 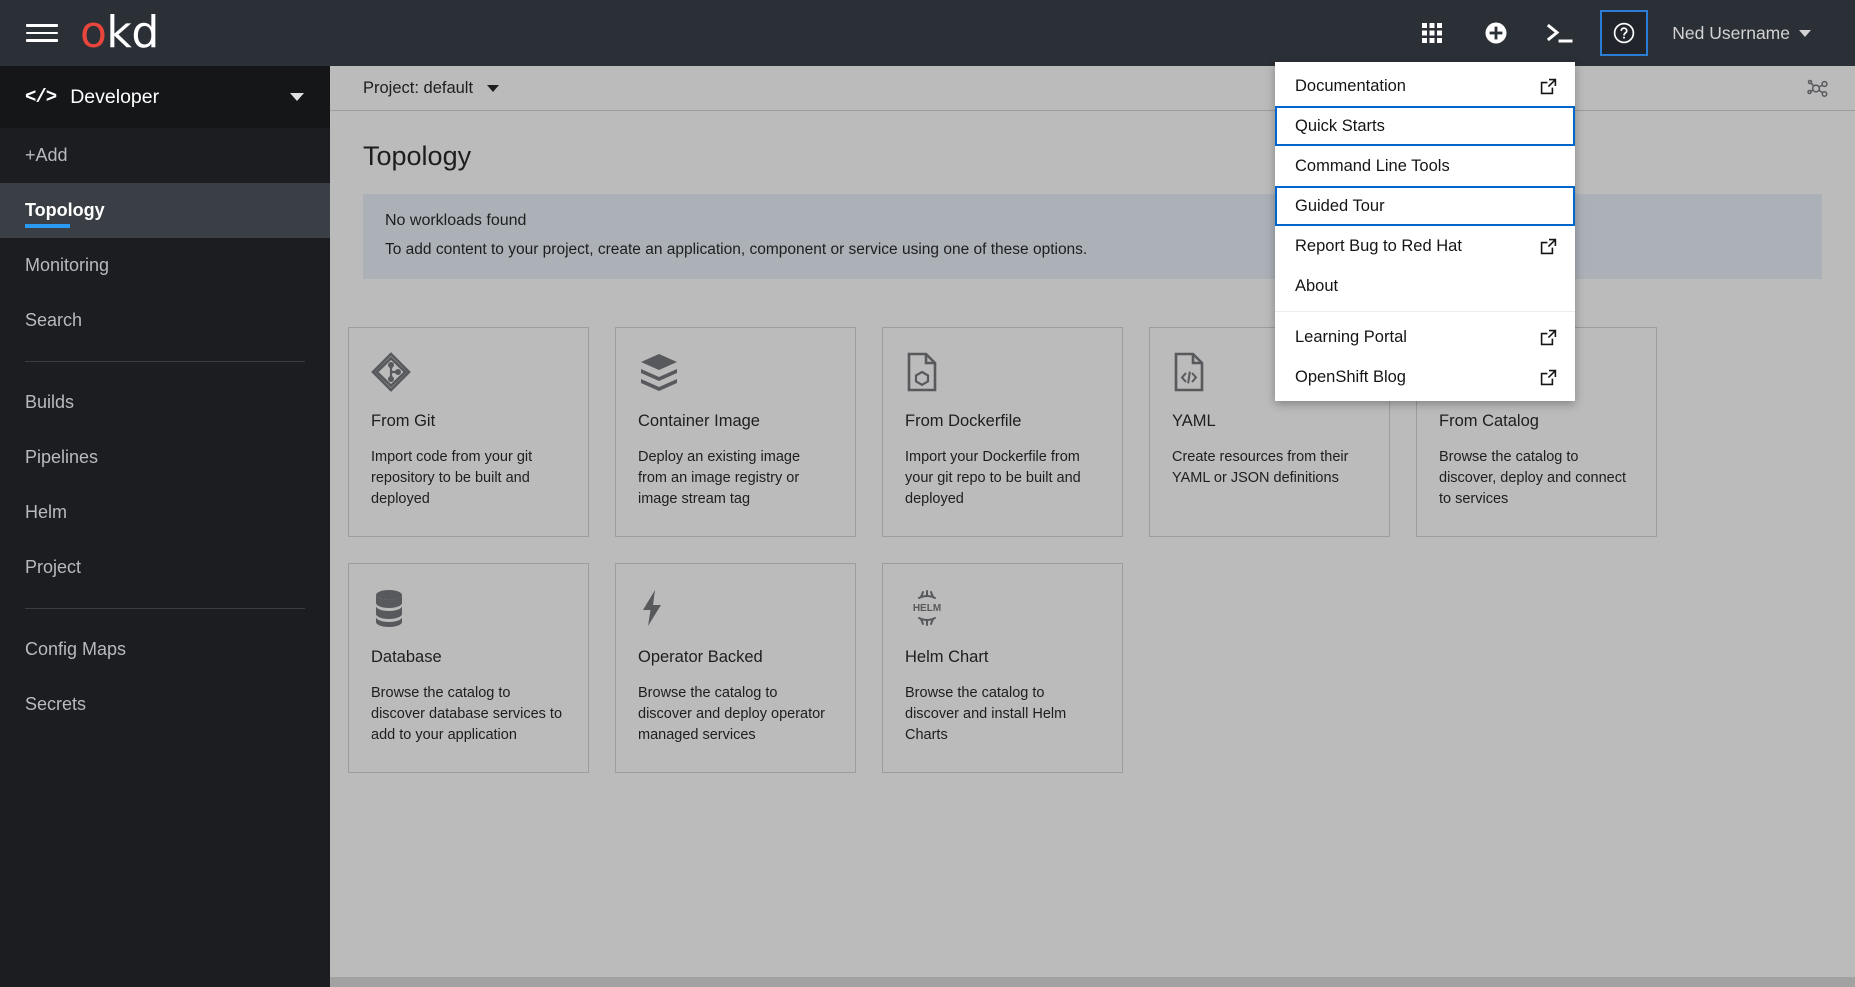 I want to click on sidebar-item-topology: Topology, so click(x=165, y=210).